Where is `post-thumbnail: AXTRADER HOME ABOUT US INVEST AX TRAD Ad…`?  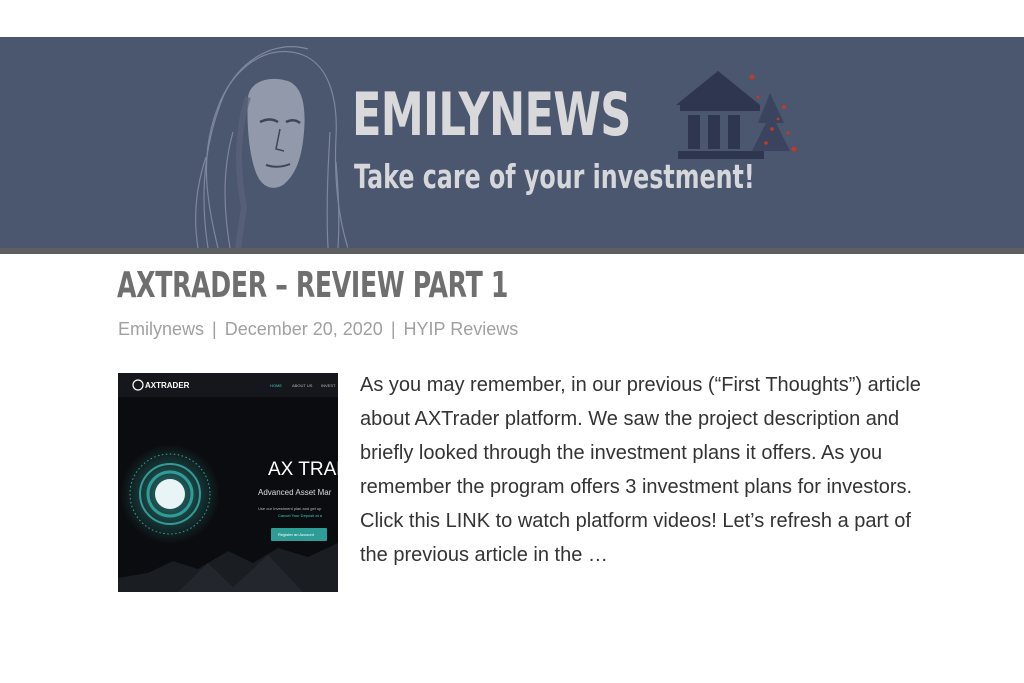
post-thumbnail: AXTRADER HOME ABOUT US INVEST AX TRAD Ad… is located at coordinates (228, 482).